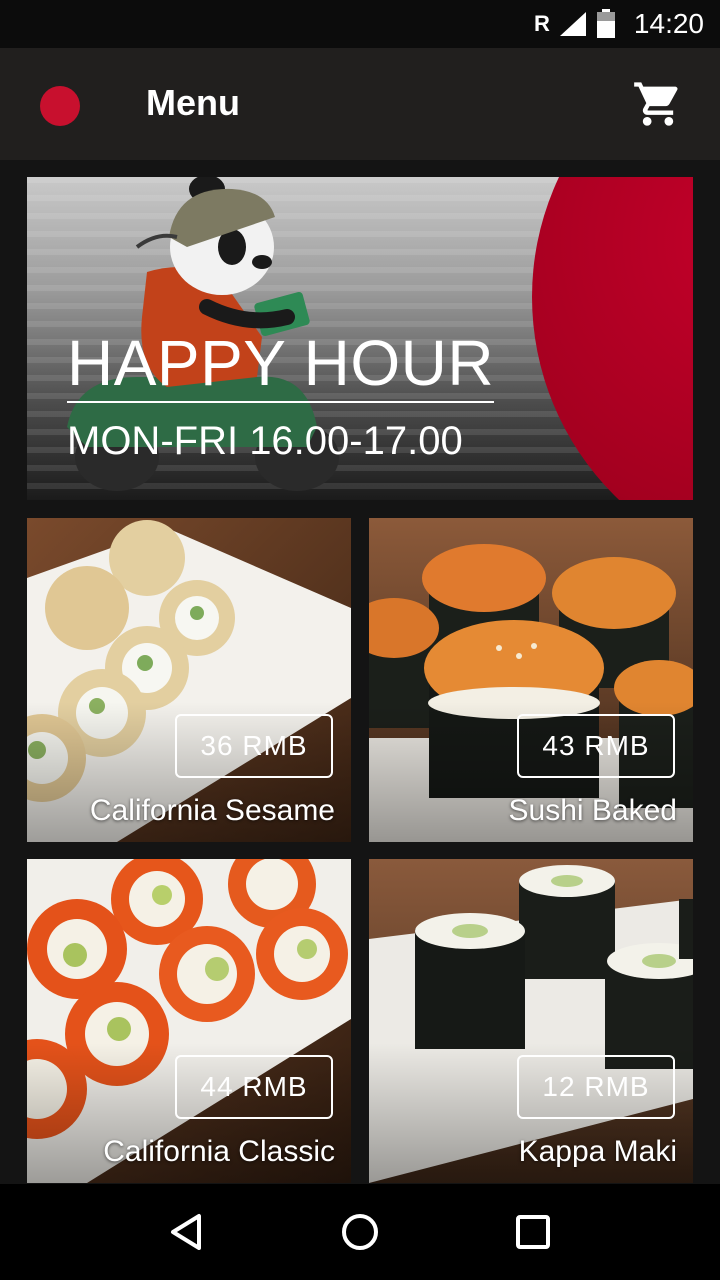 This screenshot has height=1280, width=720. What do you see at coordinates (596, 746) in the screenshot?
I see `price-tag: 43 RMB` at bounding box center [596, 746].